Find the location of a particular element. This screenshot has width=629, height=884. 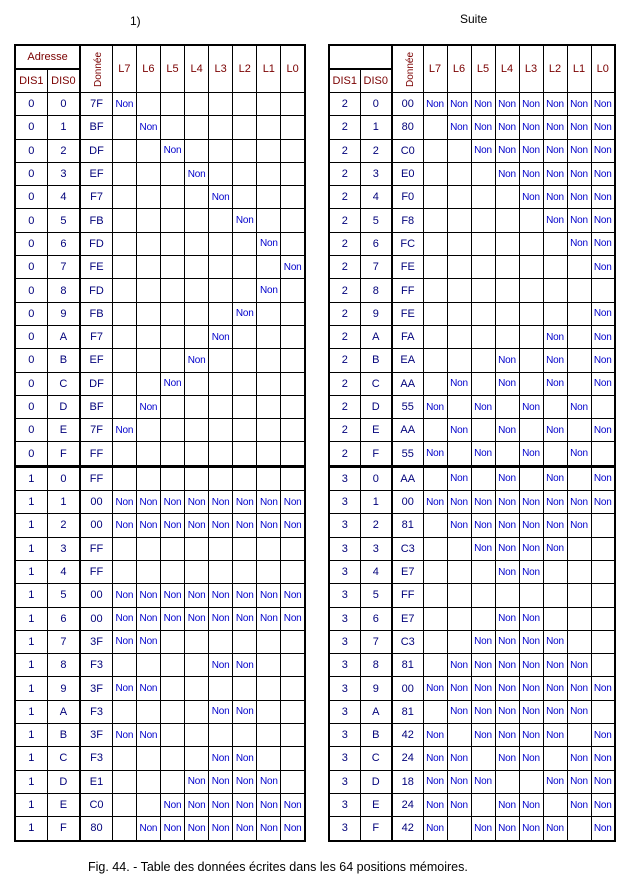

cell-data: F0 is located at coordinates (407, 197).